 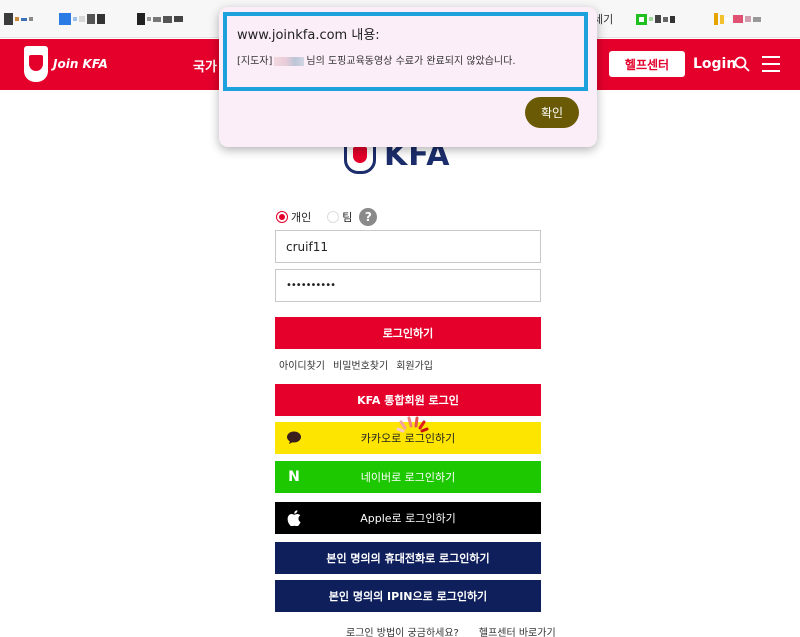 What do you see at coordinates (742, 64) in the screenshot?
I see `search-icon` at bounding box center [742, 64].